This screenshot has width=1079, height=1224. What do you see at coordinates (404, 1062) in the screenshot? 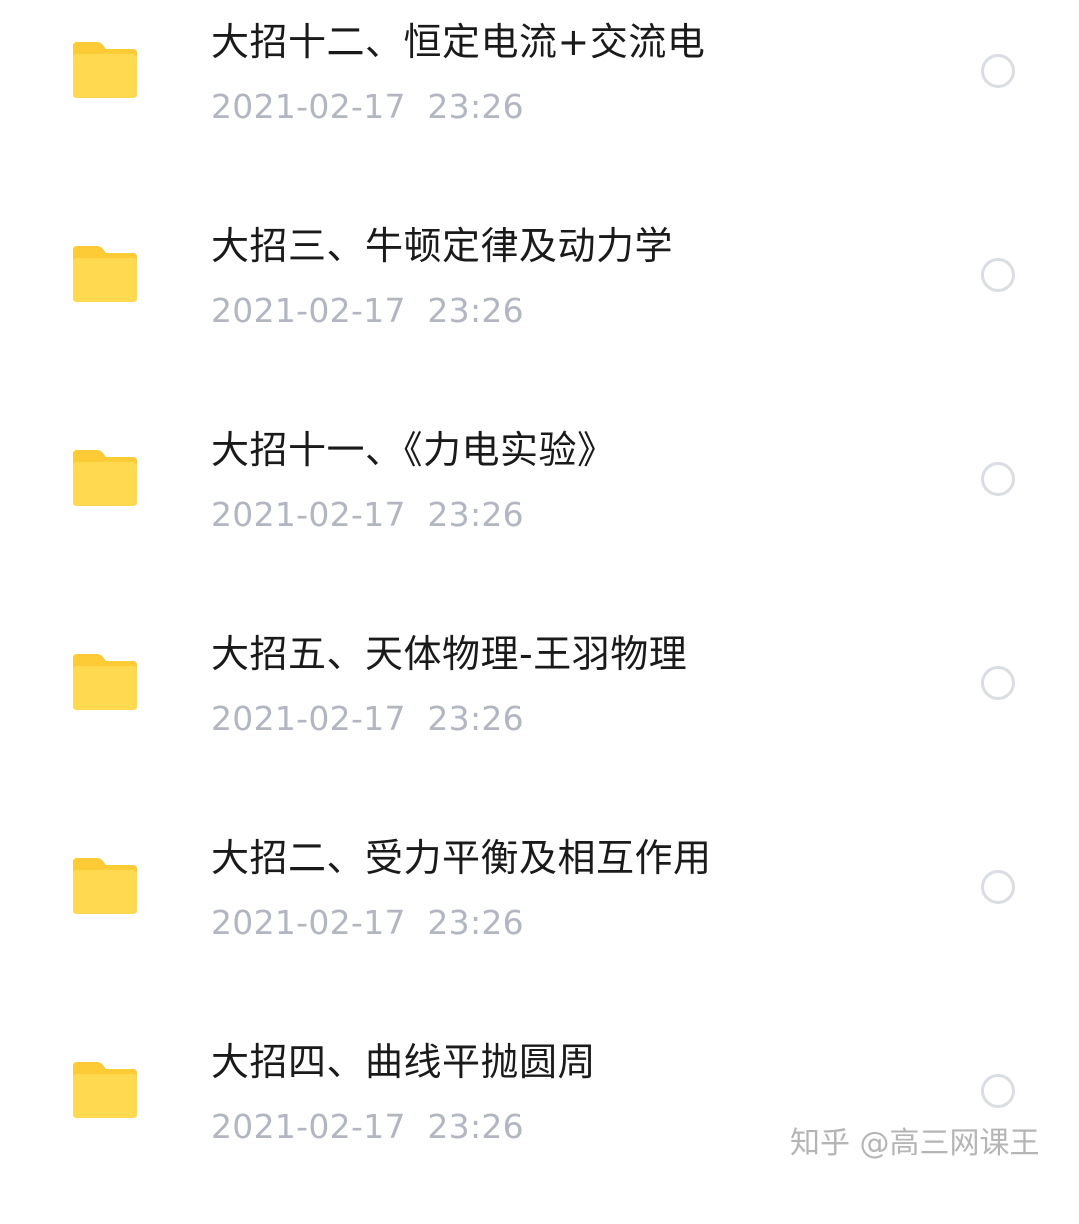
I see `file-title: 大招四、曲线平抛圆周` at bounding box center [404, 1062].